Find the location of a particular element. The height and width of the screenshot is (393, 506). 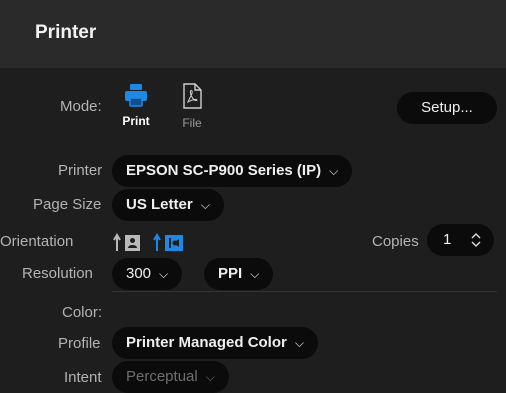

resolution-label: Resolution is located at coordinates (57, 273).